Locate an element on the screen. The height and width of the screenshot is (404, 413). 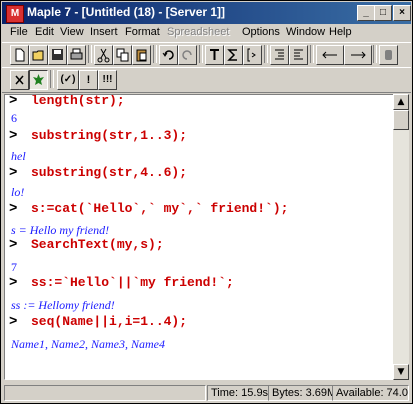
bracket-prompt-icon is located at coordinates (251, 55).